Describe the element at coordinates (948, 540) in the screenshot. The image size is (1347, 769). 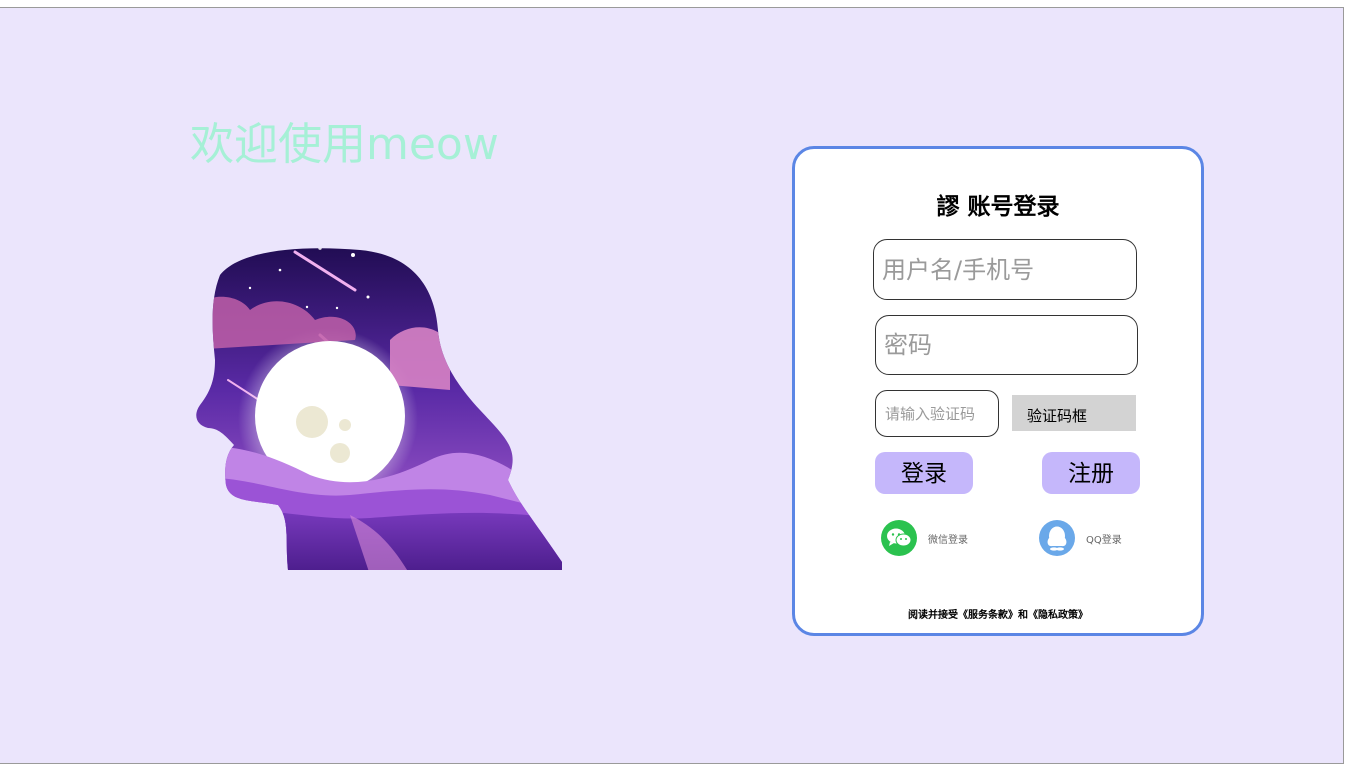
I see `wechat-login-label: 微信登录` at that location.